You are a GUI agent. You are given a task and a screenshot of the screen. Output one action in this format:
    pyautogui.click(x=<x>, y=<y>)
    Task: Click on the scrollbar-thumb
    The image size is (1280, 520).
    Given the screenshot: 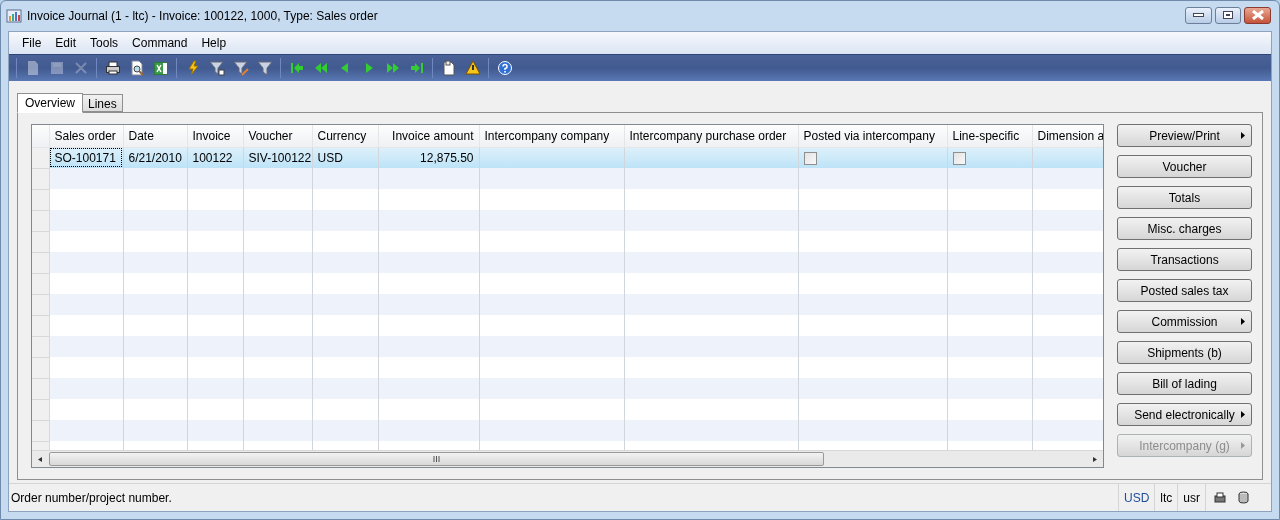 What is the action you would take?
    pyautogui.click(x=436, y=459)
    